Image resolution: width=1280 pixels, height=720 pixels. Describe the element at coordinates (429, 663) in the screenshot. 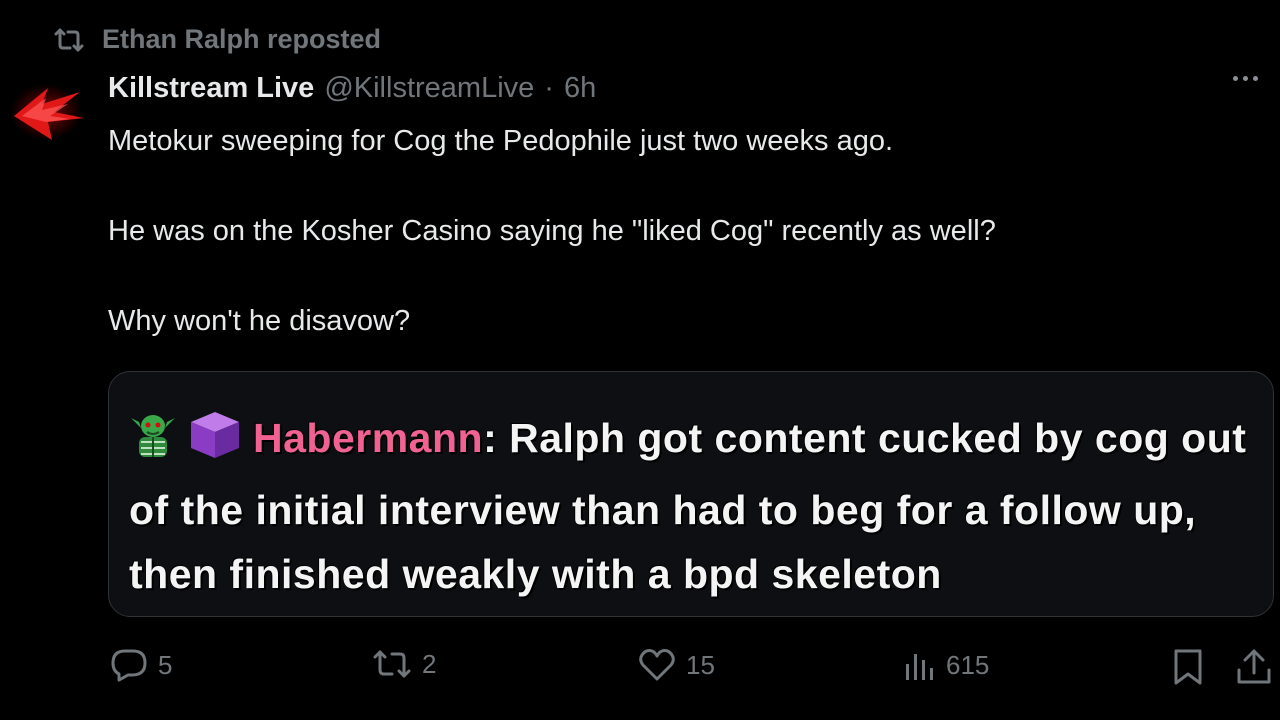

I see `repost-count: 2` at that location.